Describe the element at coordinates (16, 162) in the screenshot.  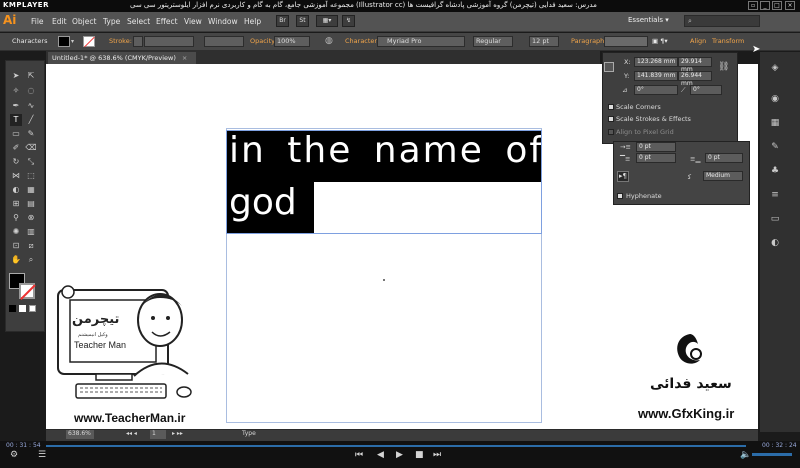
I see `rotate-tool-icon: ↻` at that location.